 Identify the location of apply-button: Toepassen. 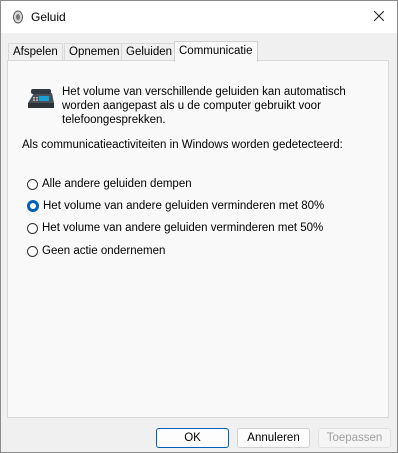
(354, 438).